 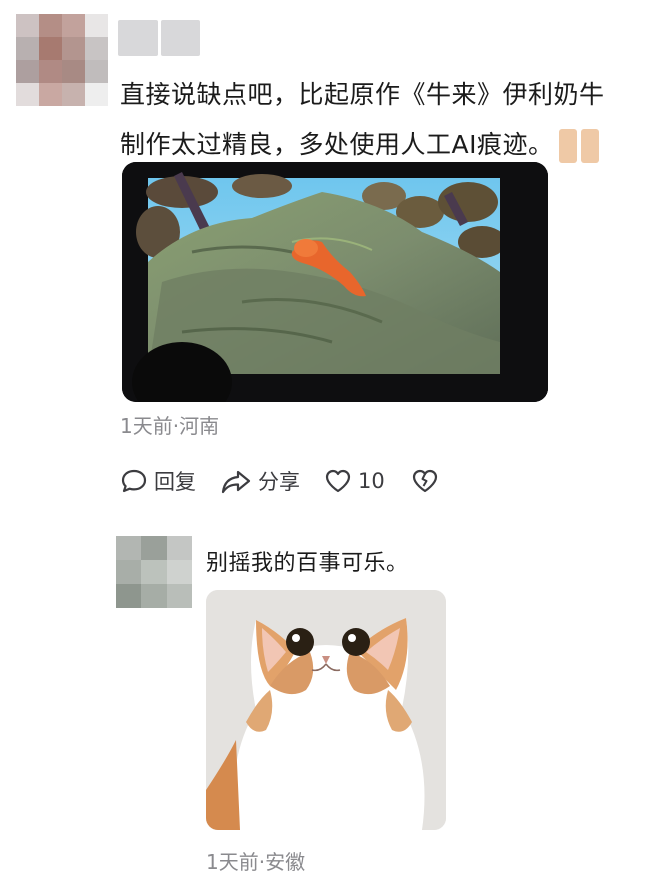 I want to click on heart-icon, so click(x=338, y=481).